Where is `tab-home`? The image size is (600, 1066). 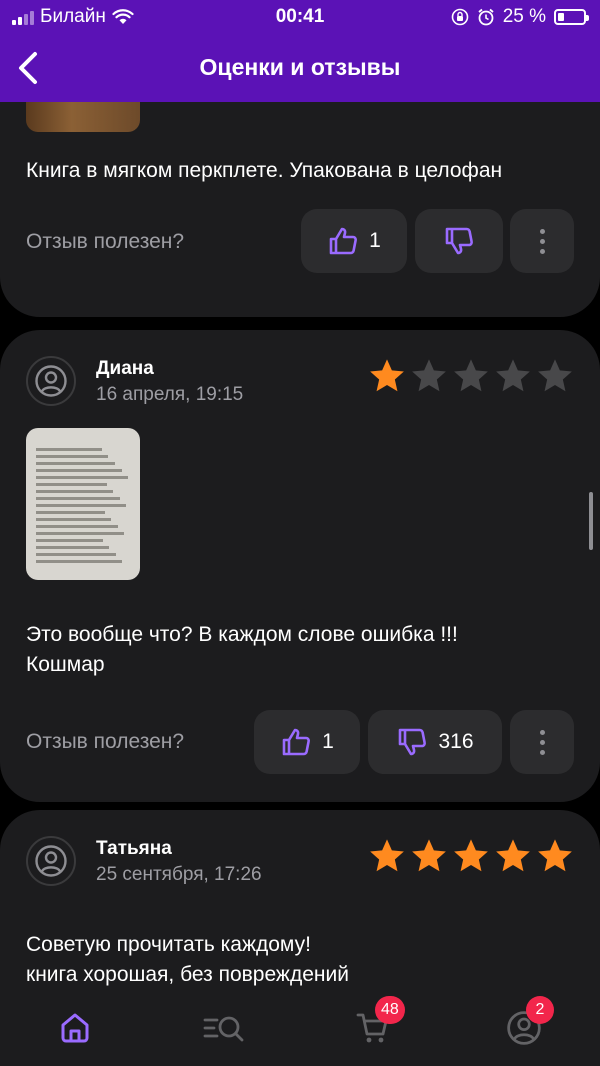 tab-home is located at coordinates (75, 1028).